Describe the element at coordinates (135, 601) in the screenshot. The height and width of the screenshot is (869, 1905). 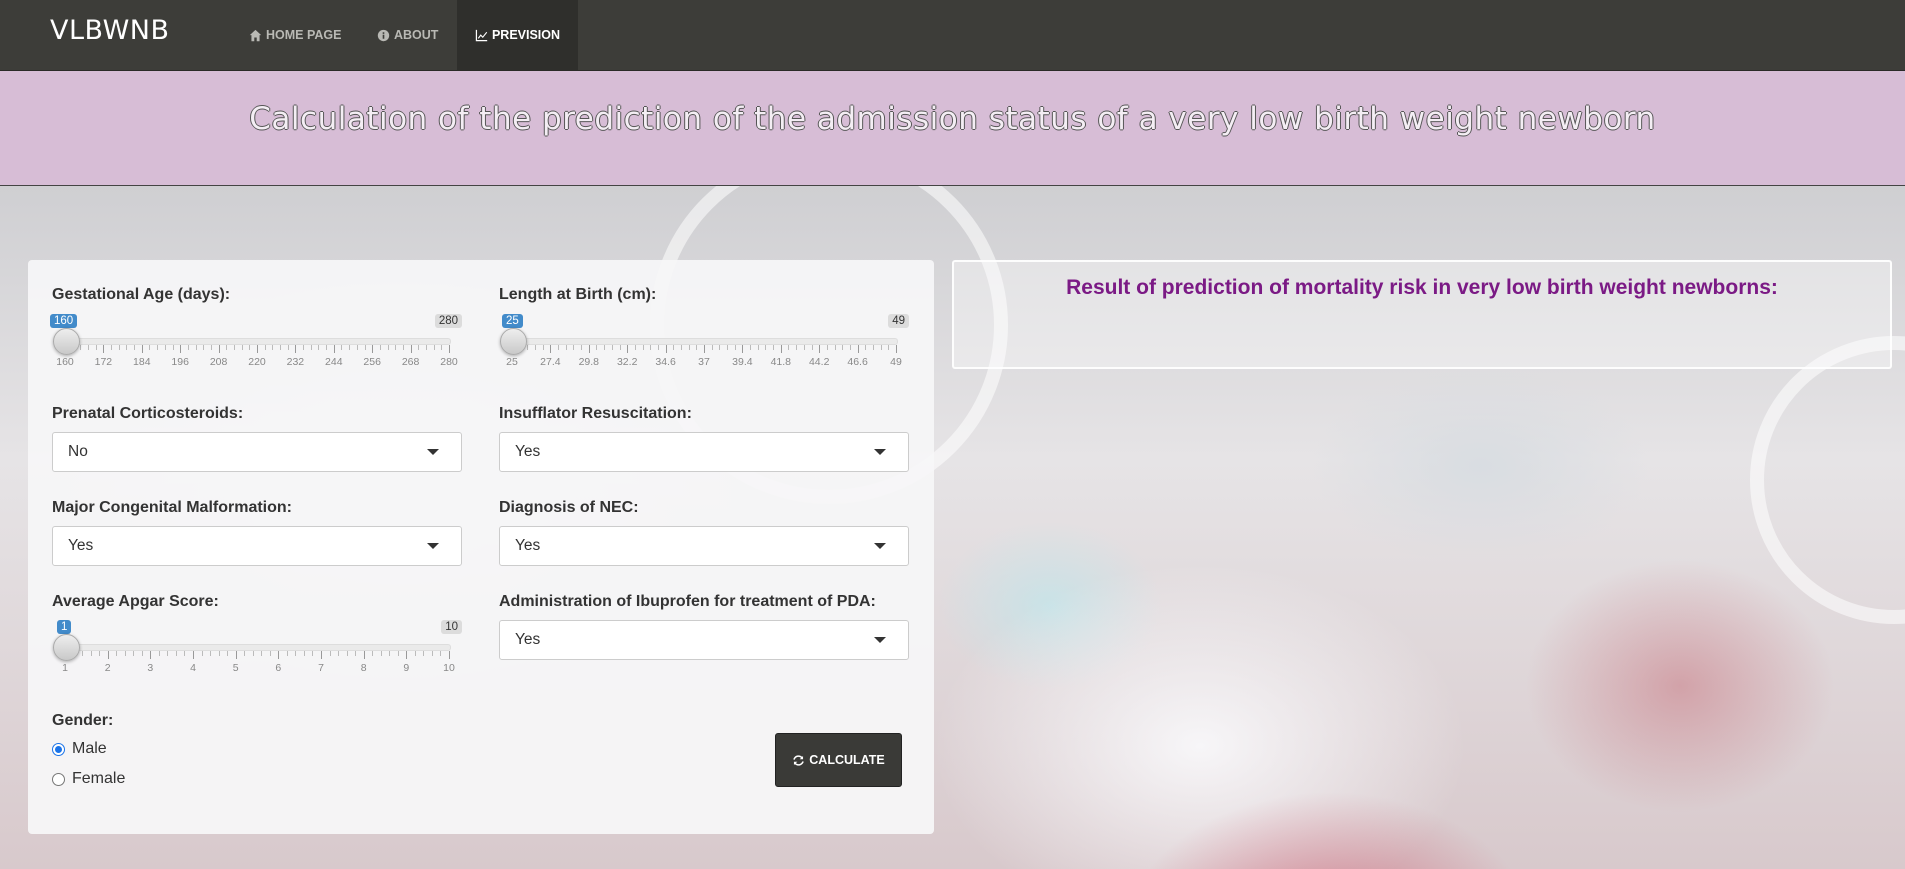
I see `apgar-score-label: Average Apgar Score:` at that location.